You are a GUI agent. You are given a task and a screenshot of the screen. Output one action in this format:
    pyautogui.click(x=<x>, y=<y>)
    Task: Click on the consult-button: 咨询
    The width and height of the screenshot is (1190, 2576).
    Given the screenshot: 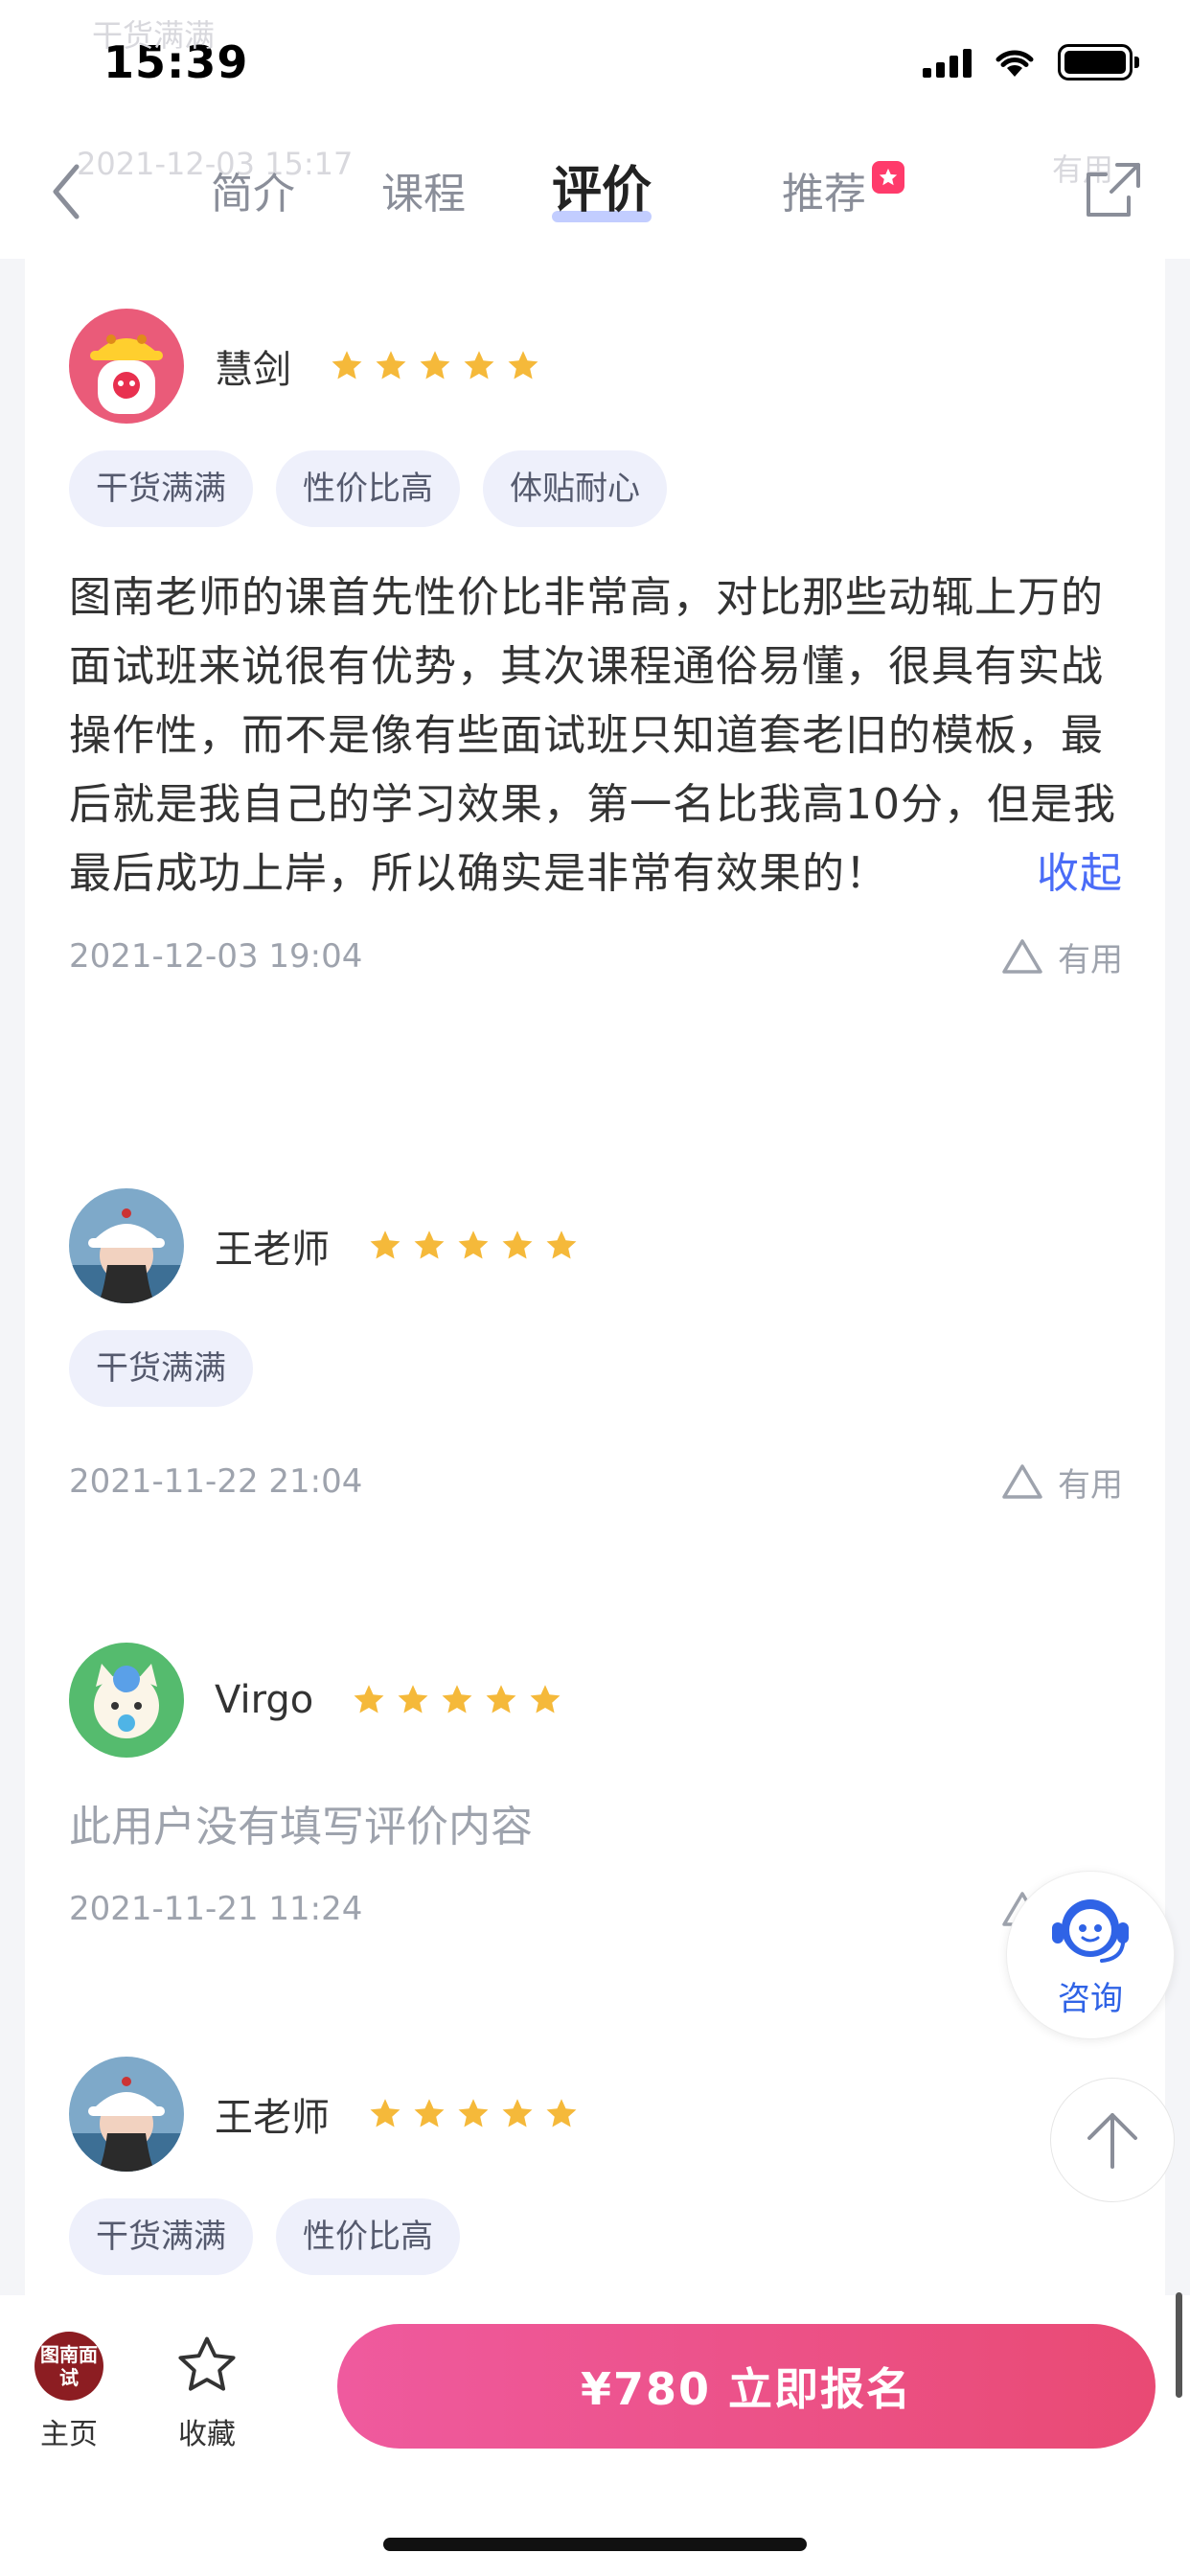 What is the action you would take?
    pyautogui.click(x=1091, y=1955)
    